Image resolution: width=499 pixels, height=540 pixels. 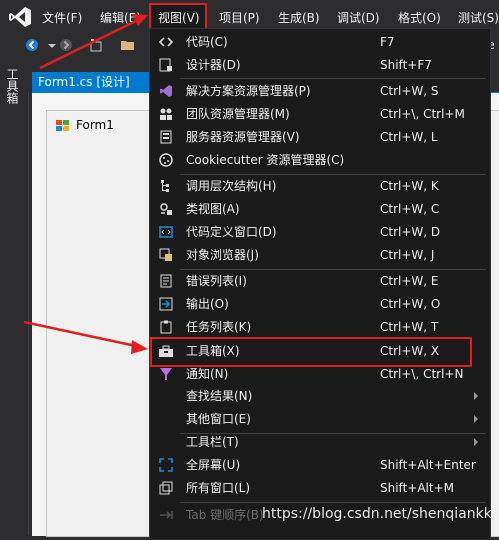 What do you see at coordinates (377, 514) in the screenshot?
I see `watermark: https://blog.csdn.net/shenqiankk` at bounding box center [377, 514].